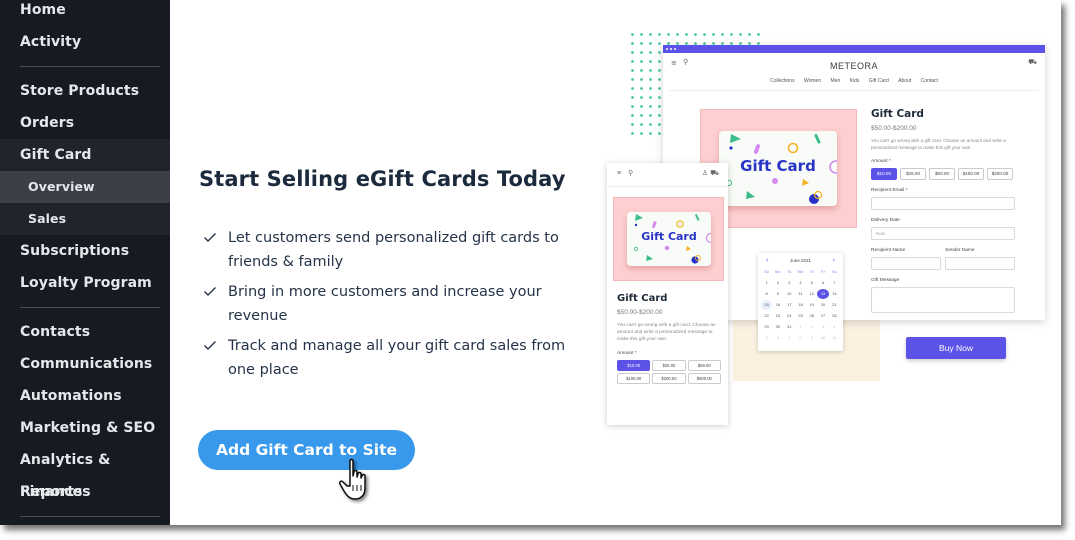  I want to click on calendar-day: 14, so click(834, 293).